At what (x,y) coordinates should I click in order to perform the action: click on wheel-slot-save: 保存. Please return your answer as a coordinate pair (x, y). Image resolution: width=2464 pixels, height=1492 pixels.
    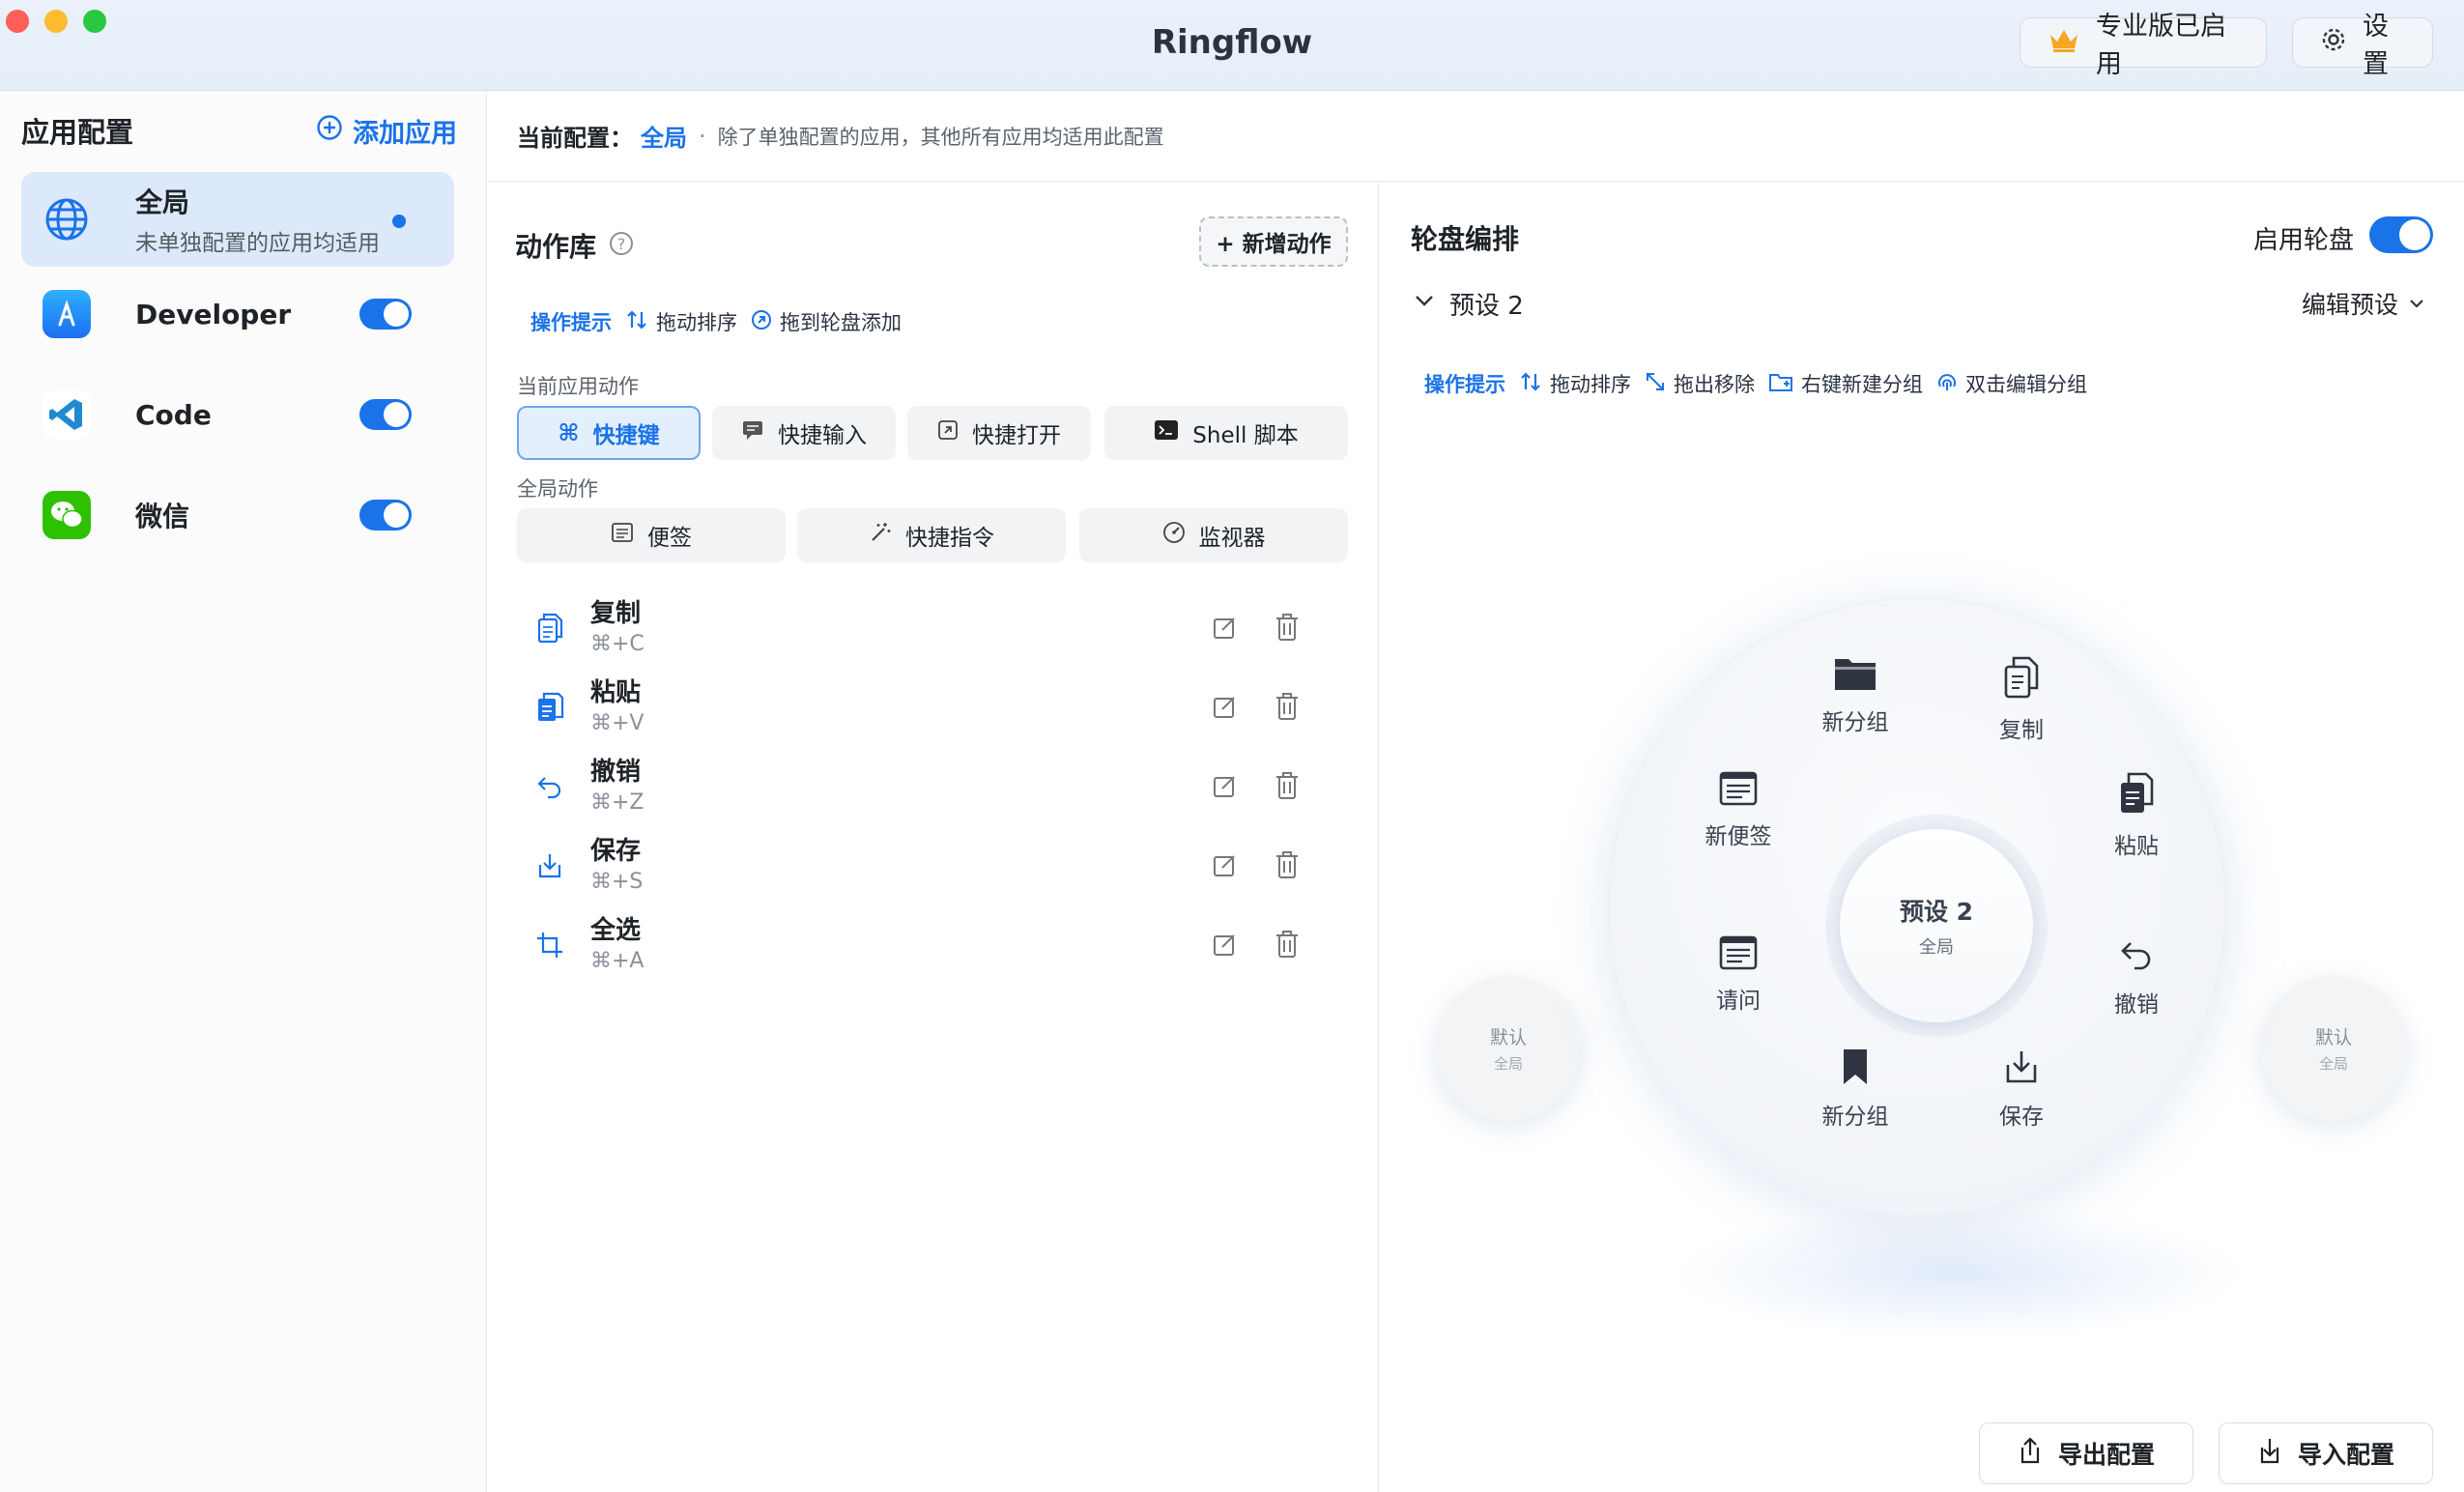
    Looking at the image, I should click on (2022, 1089).